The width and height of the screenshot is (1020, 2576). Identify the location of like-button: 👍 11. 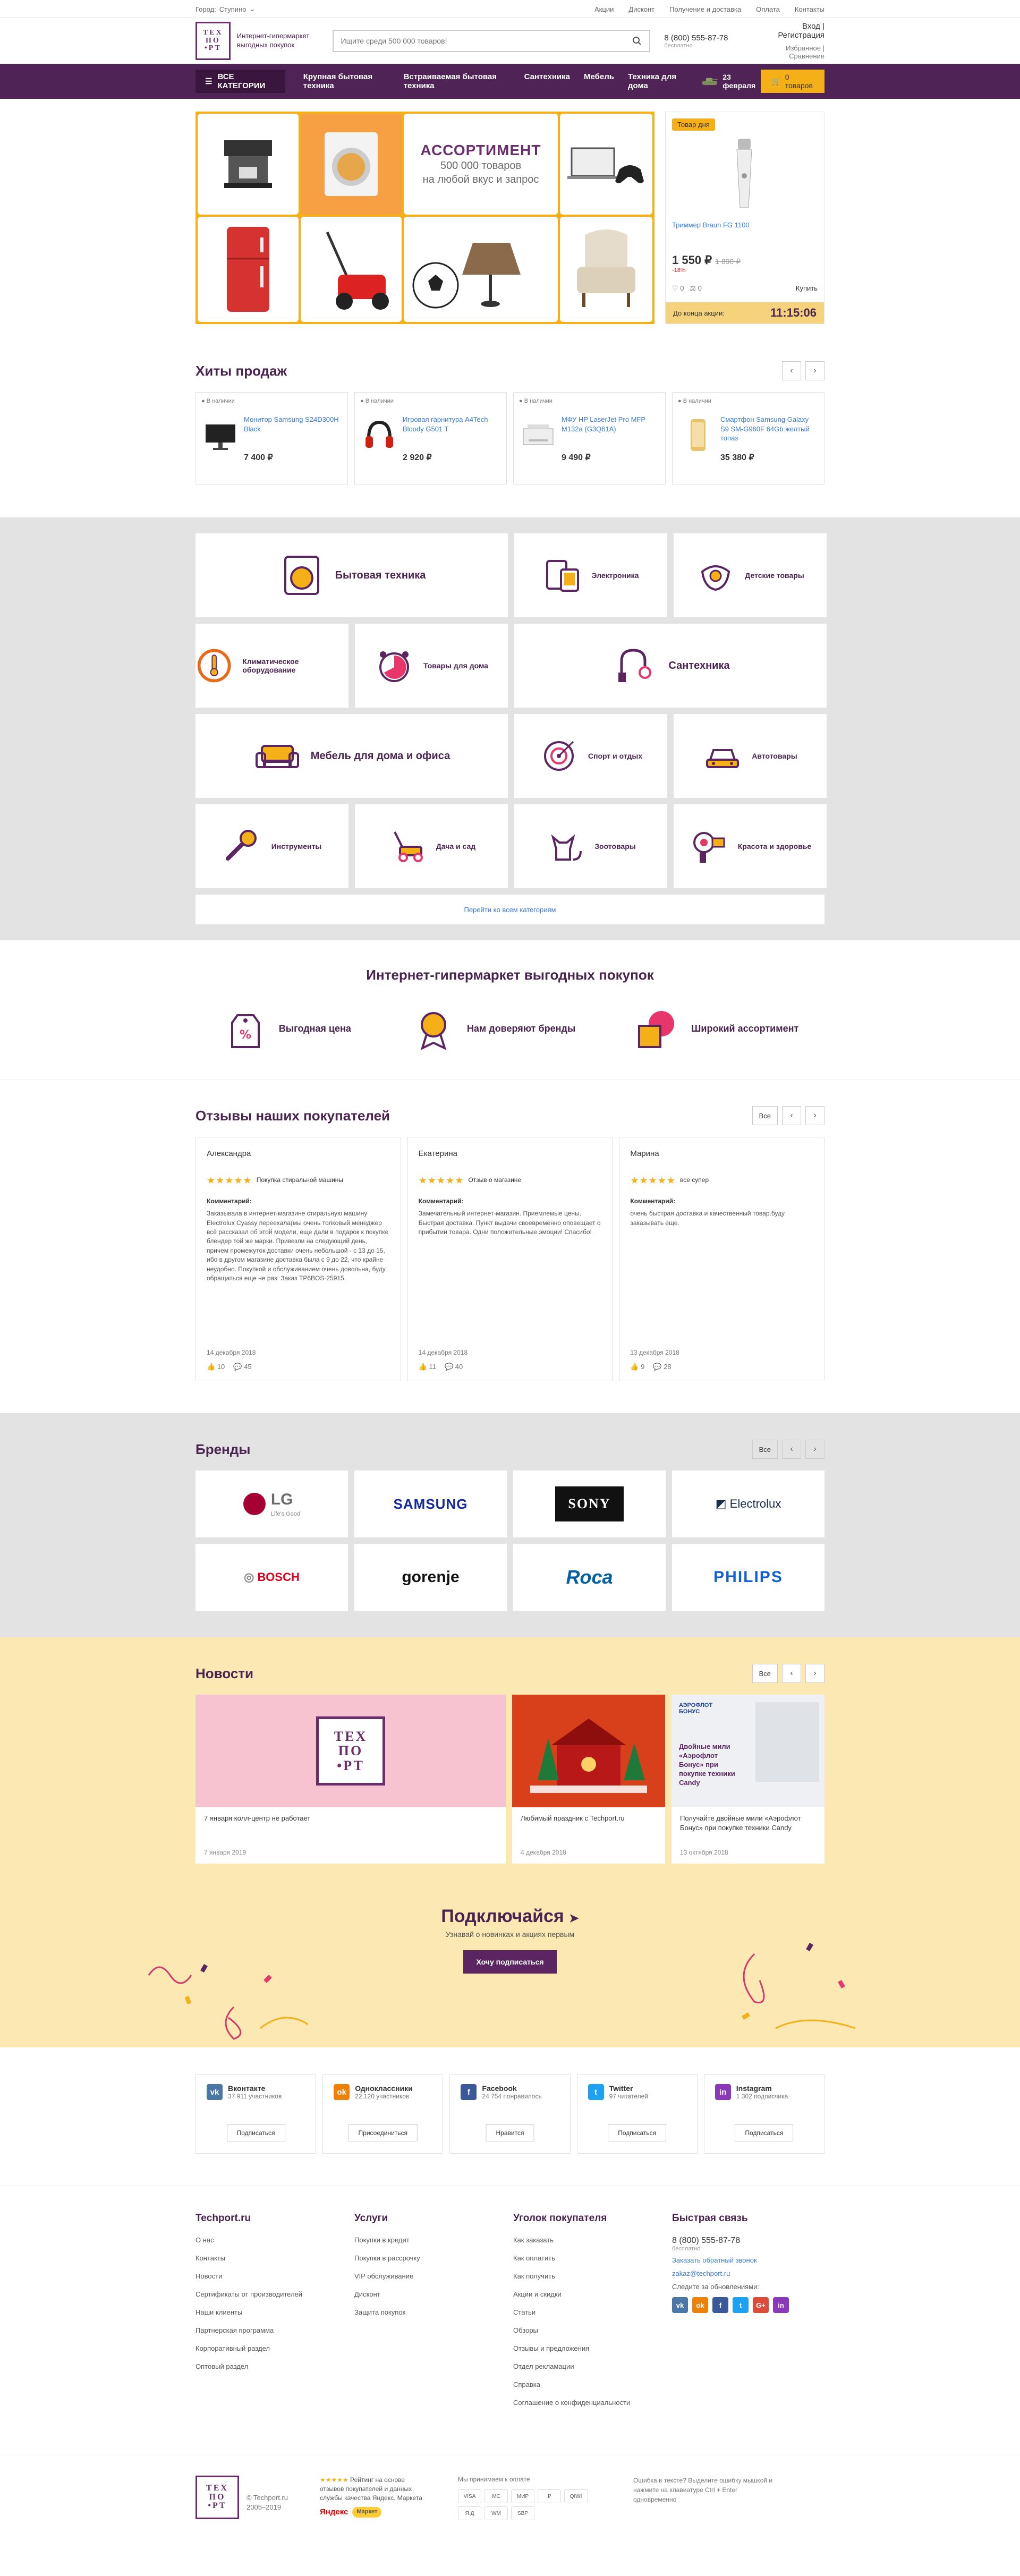
(427, 1367).